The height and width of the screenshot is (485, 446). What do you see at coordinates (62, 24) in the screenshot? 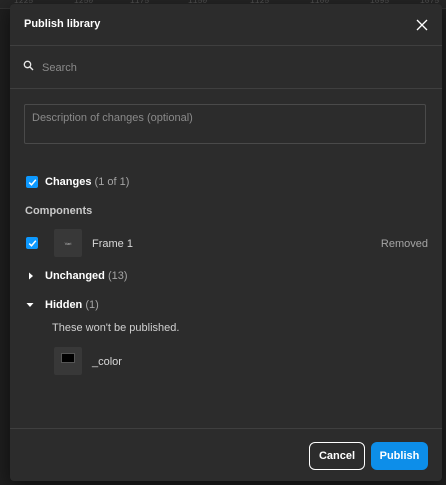
I see `dialog-title: Publish library` at bounding box center [62, 24].